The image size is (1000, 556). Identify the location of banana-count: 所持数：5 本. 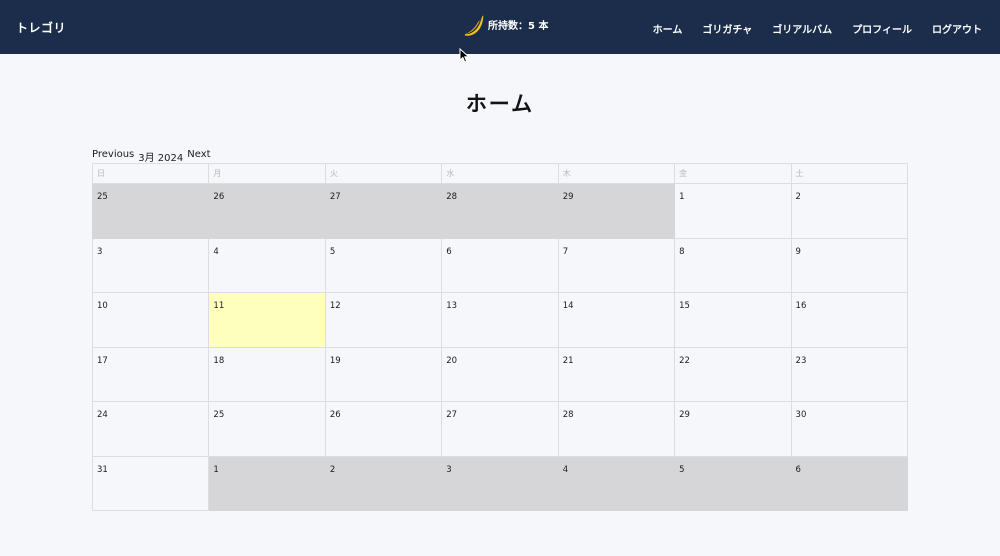
(505, 26).